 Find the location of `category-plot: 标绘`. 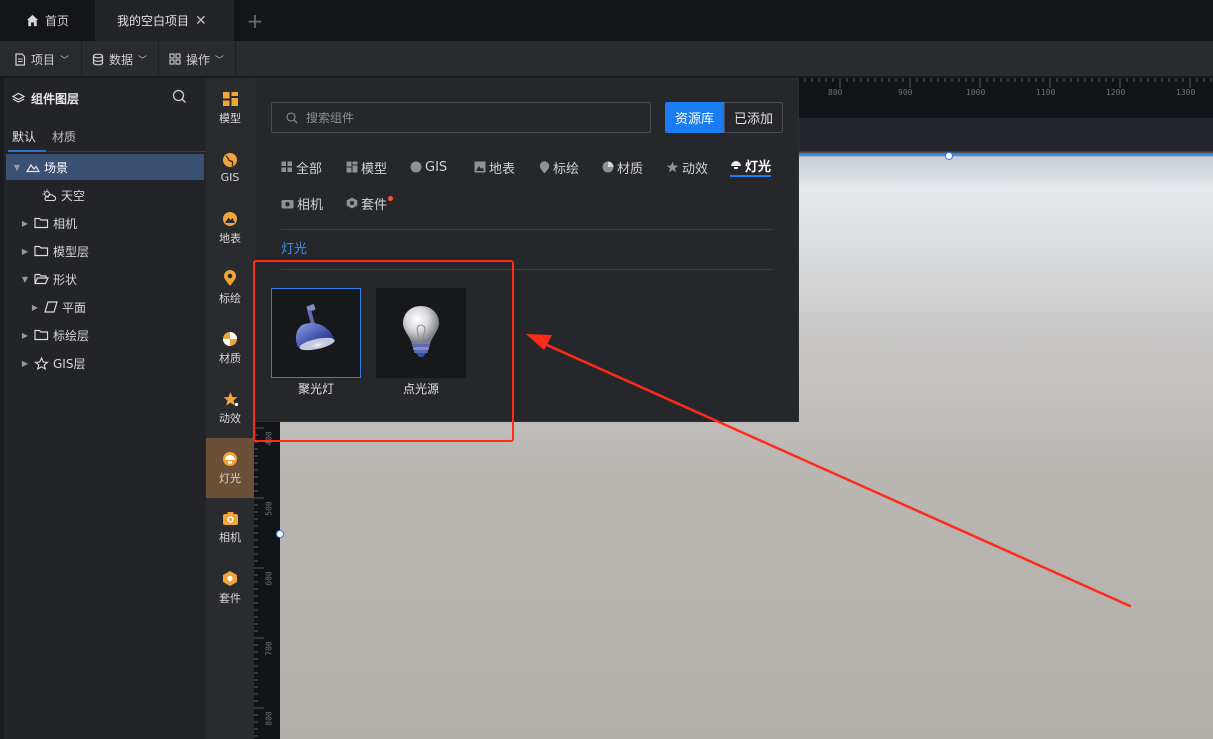

category-plot: 标绘 is located at coordinates (559, 167).